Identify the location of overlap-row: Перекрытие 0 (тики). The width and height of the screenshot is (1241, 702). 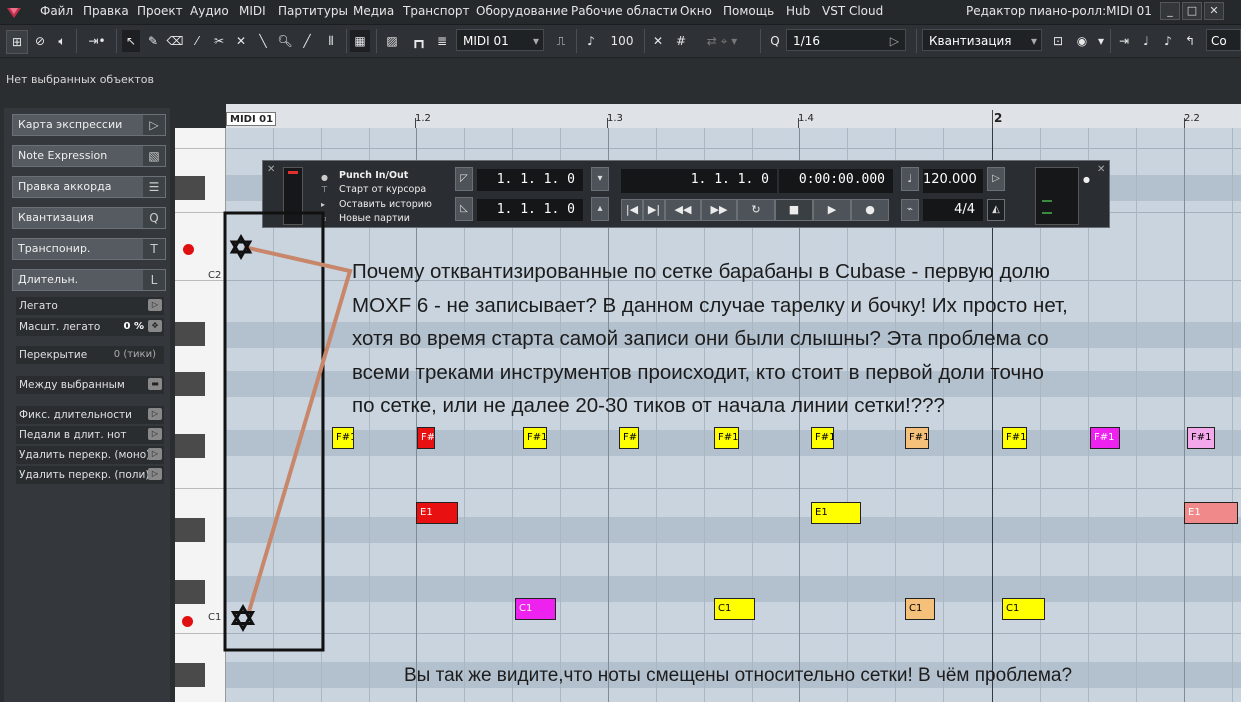
(90, 355).